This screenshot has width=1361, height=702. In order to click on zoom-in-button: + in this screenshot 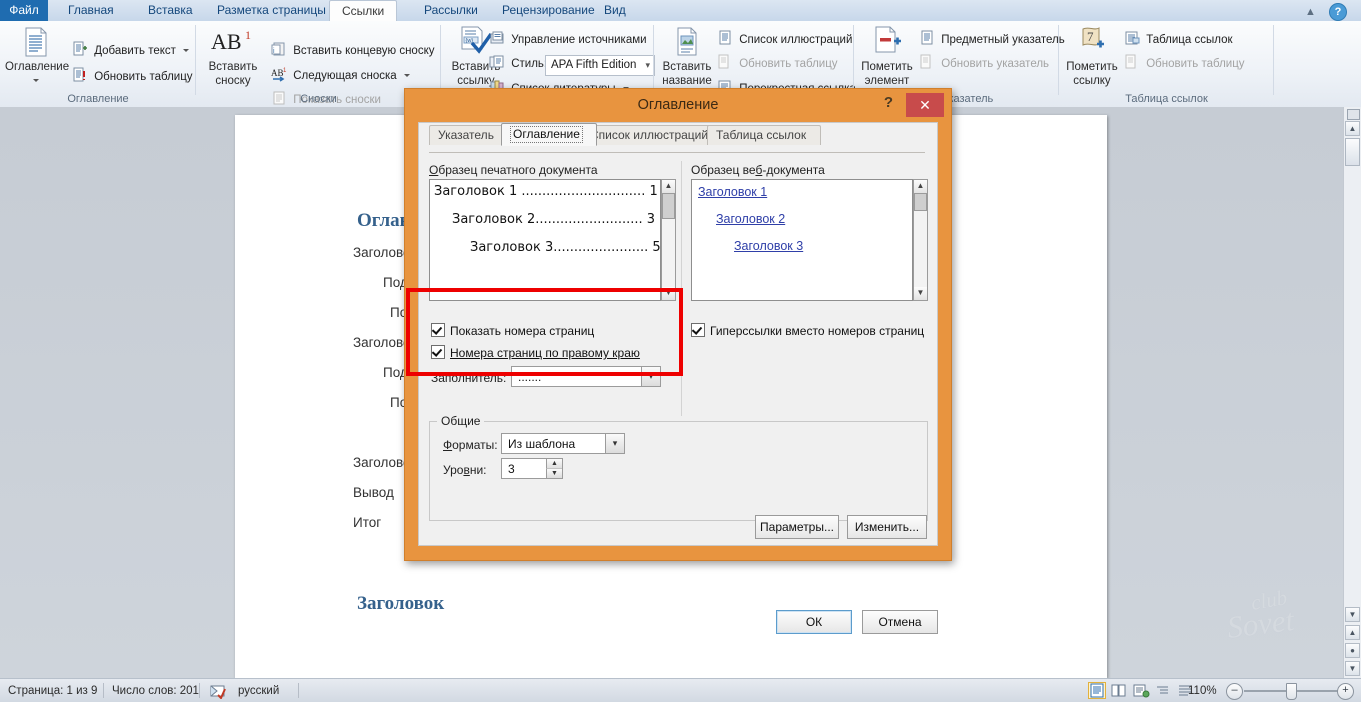, I will do `click(1345, 691)`.